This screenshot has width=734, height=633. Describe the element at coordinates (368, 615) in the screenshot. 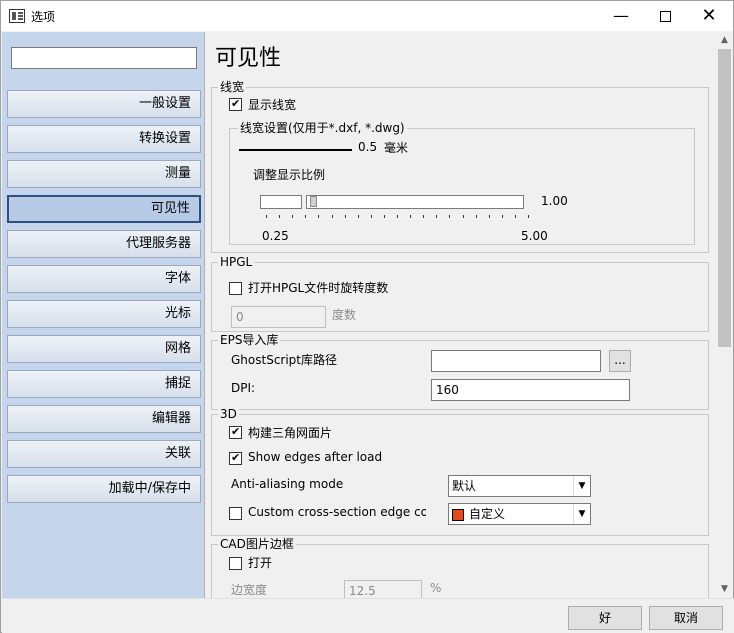

I see `button-bar: 好 取消` at that location.